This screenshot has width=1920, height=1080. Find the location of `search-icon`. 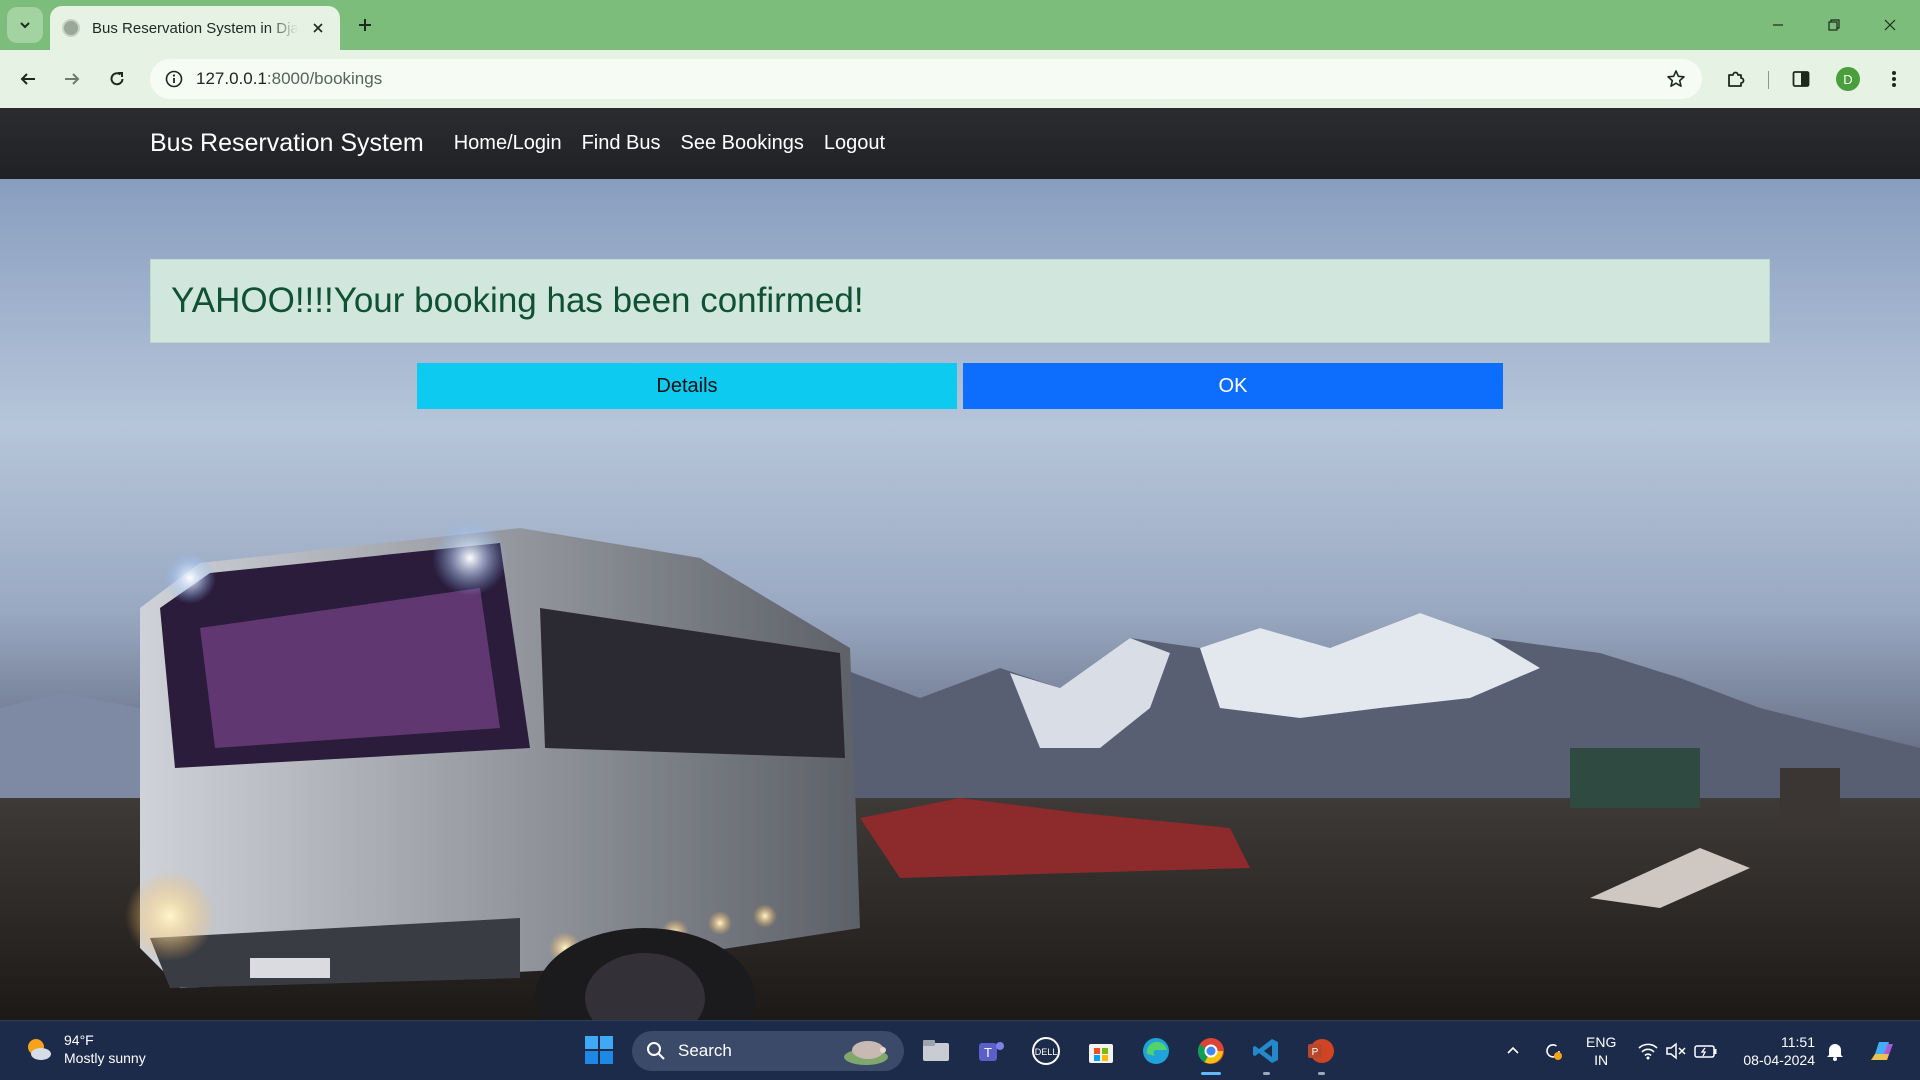

search-icon is located at coordinates (656, 1051).